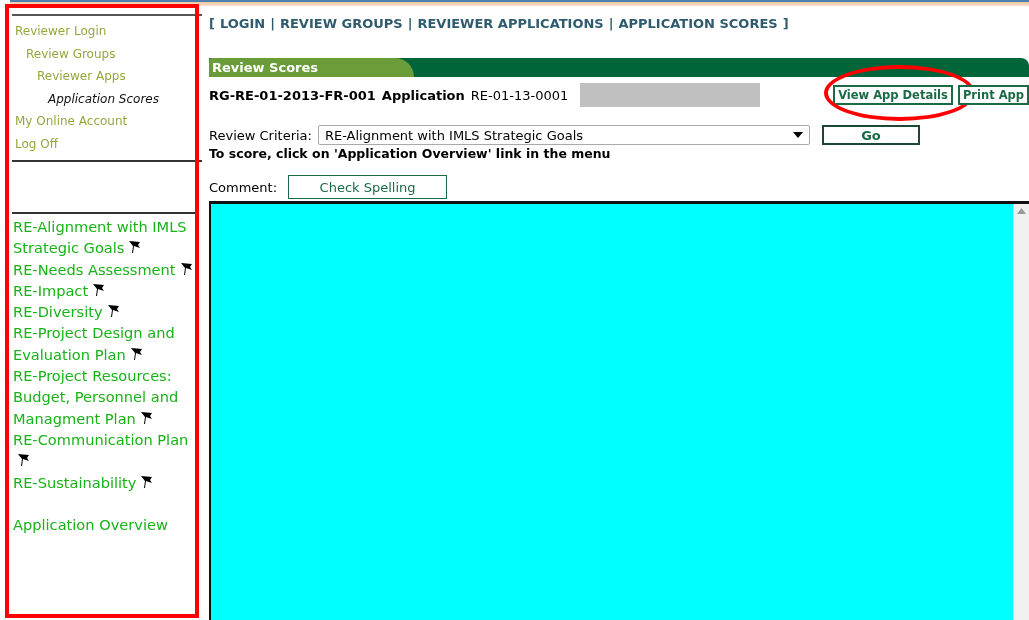 This screenshot has width=1029, height=620. I want to click on nav-link: Log Off, so click(36, 143).